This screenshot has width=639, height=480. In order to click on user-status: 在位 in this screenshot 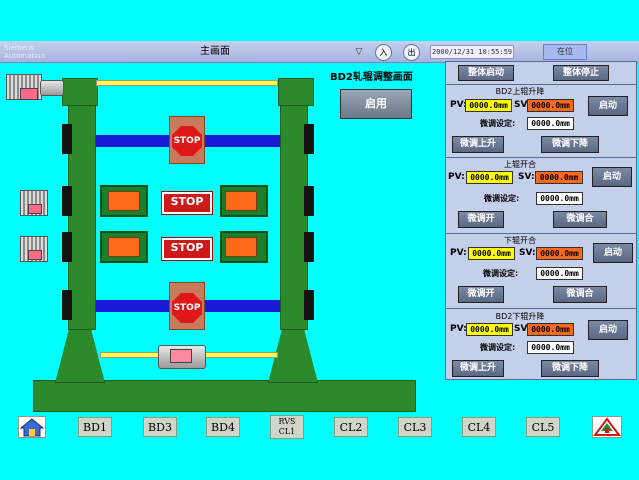, I will do `click(565, 52)`.